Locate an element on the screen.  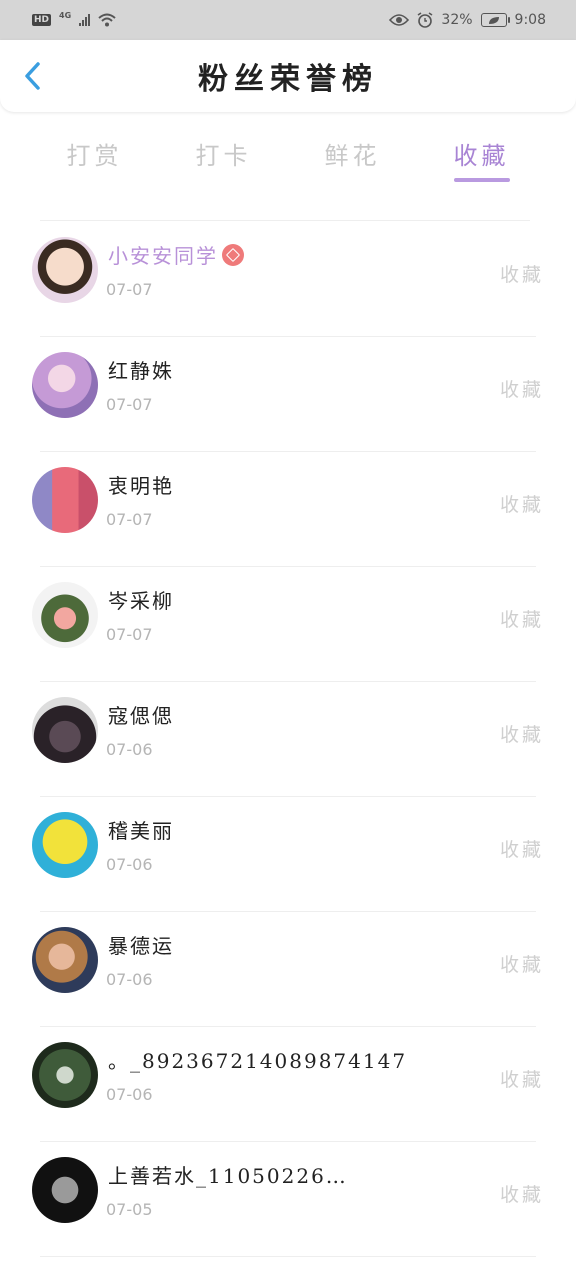
battery-icon is located at coordinates (495, 20).